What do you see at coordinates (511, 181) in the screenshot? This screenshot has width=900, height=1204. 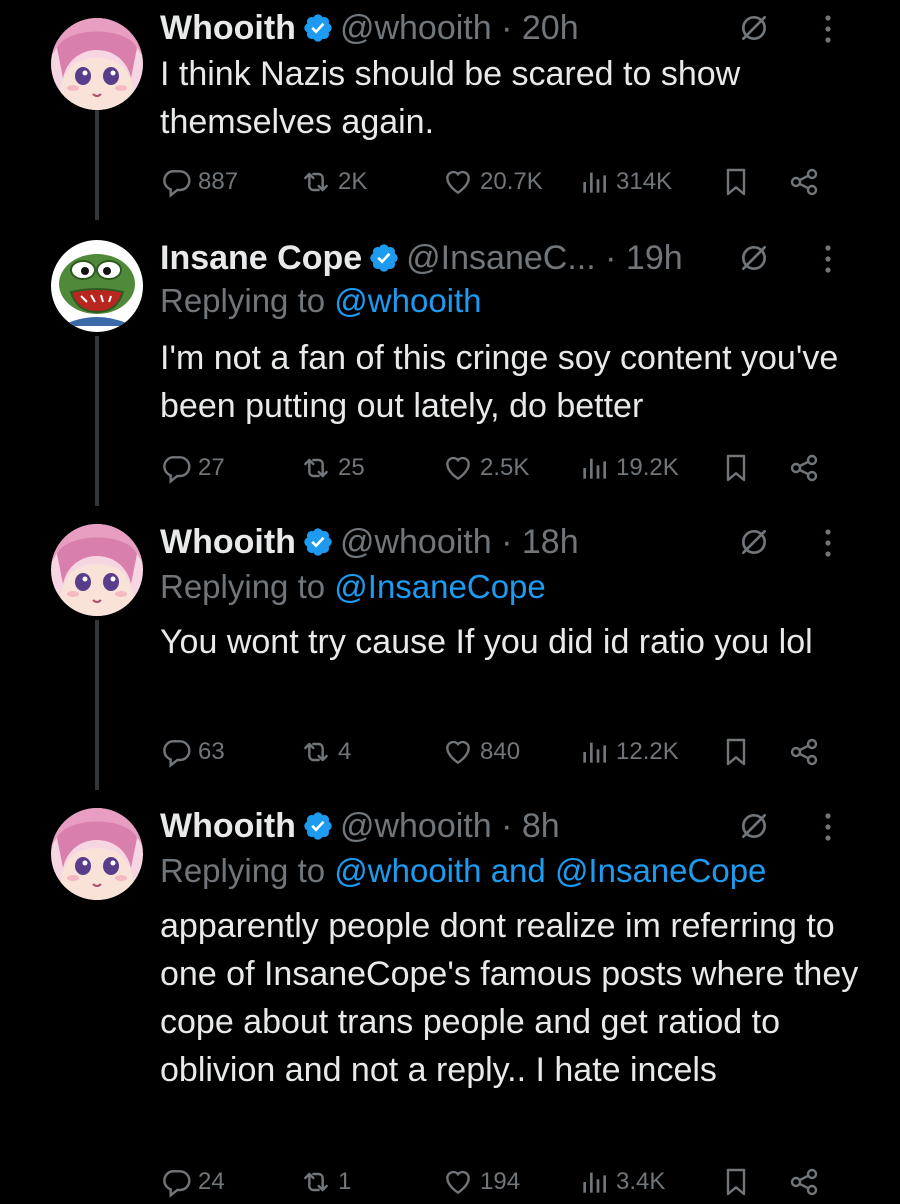 I see `like-count: 20.7K` at bounding box center [511, 181].